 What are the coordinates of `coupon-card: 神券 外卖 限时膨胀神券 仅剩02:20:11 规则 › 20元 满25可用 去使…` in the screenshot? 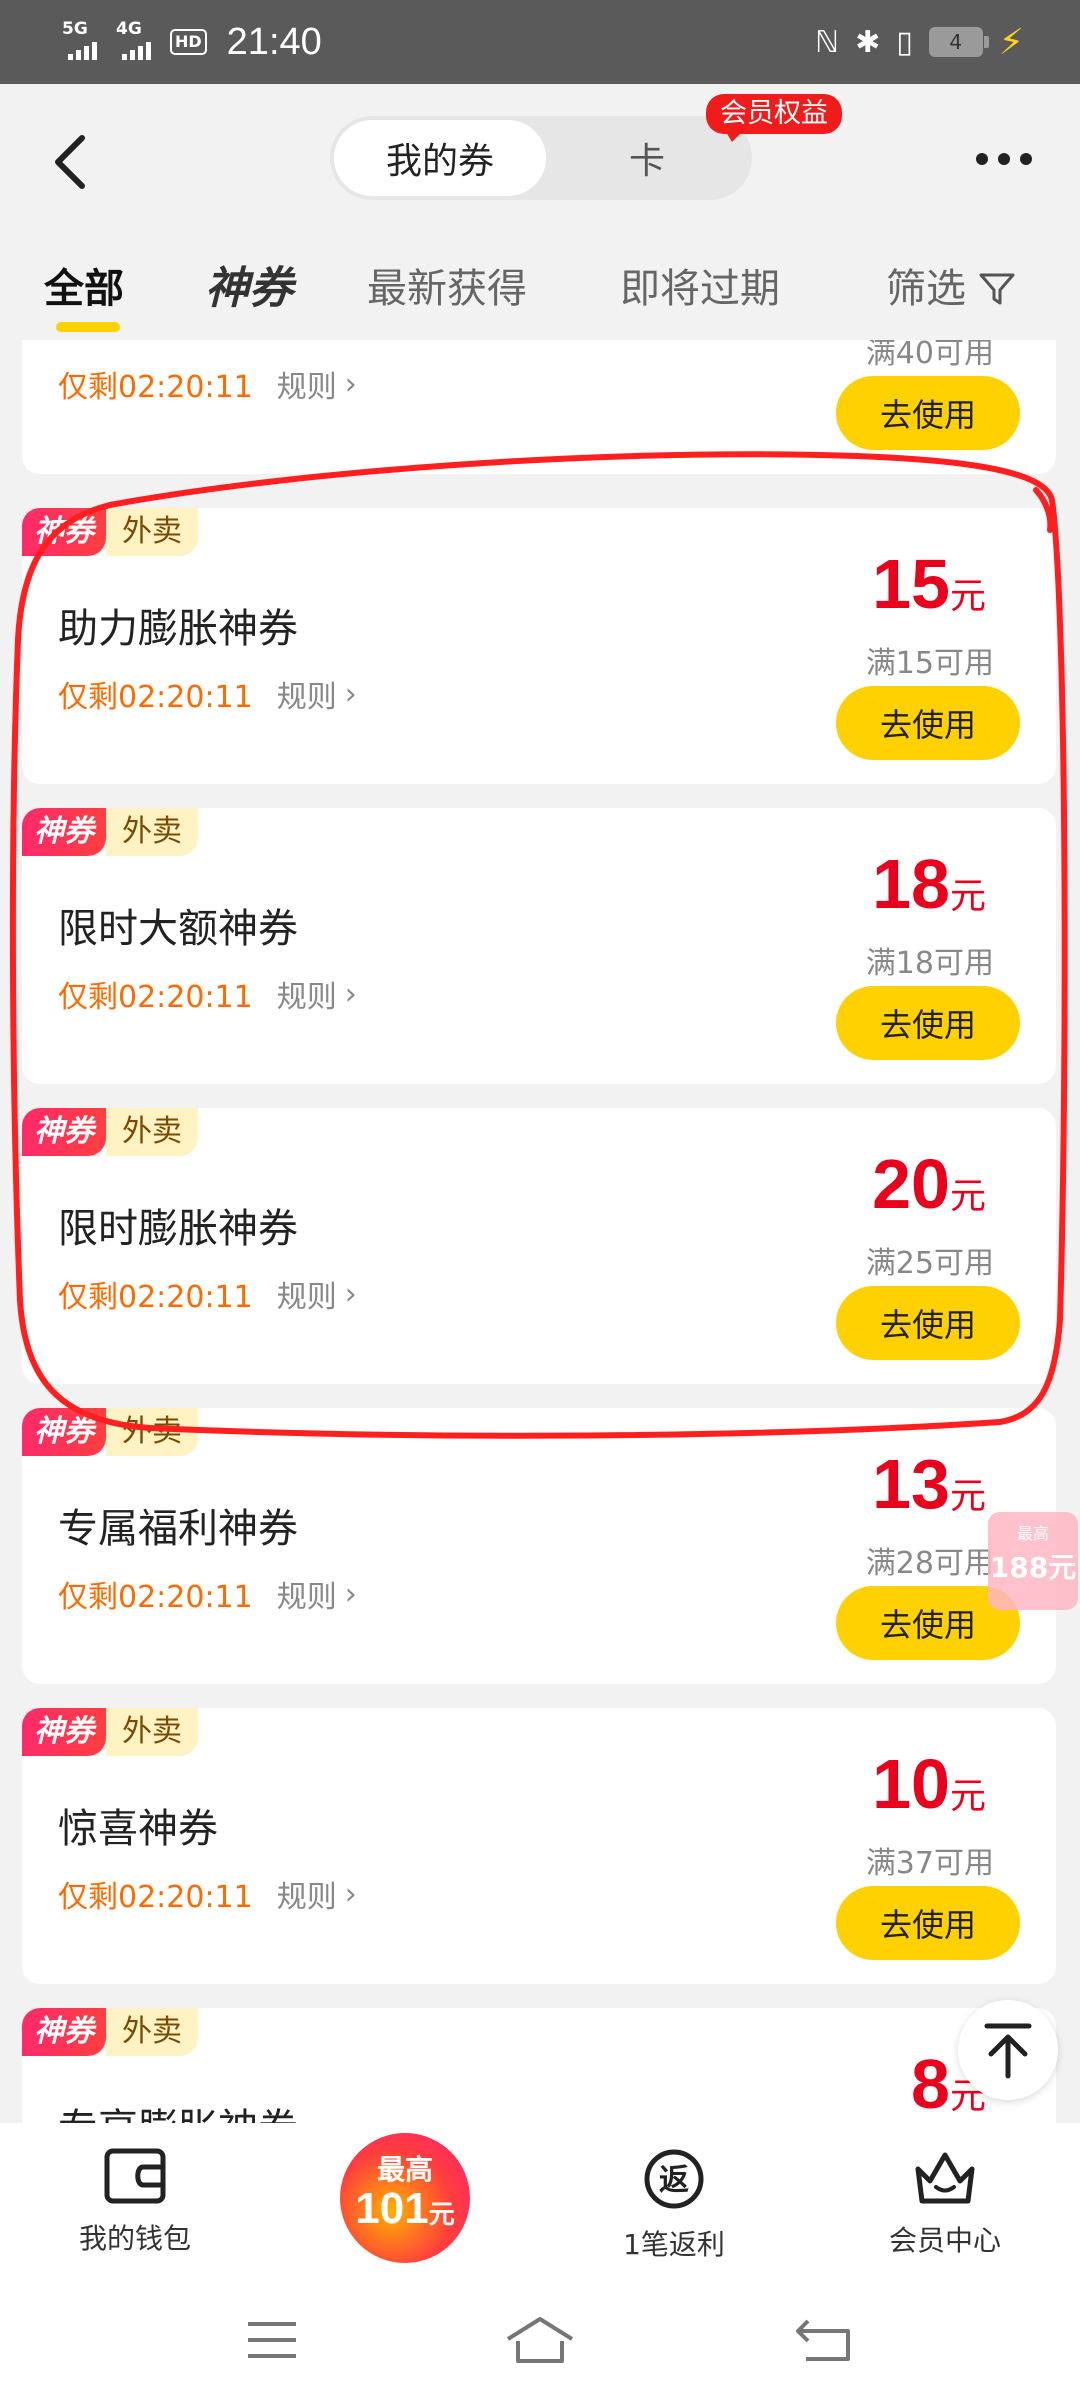 It's located at (539, 1246).